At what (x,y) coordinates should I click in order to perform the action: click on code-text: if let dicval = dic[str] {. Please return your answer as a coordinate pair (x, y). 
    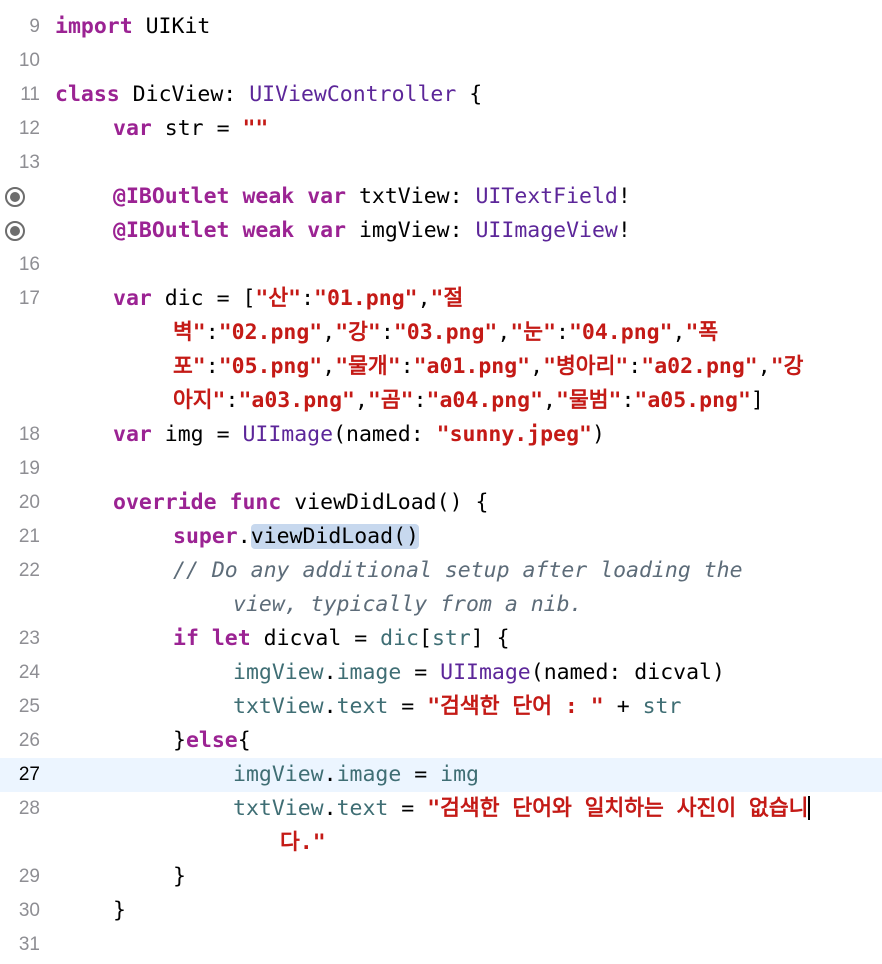
    Looking at the image, I should click on (341, 639).